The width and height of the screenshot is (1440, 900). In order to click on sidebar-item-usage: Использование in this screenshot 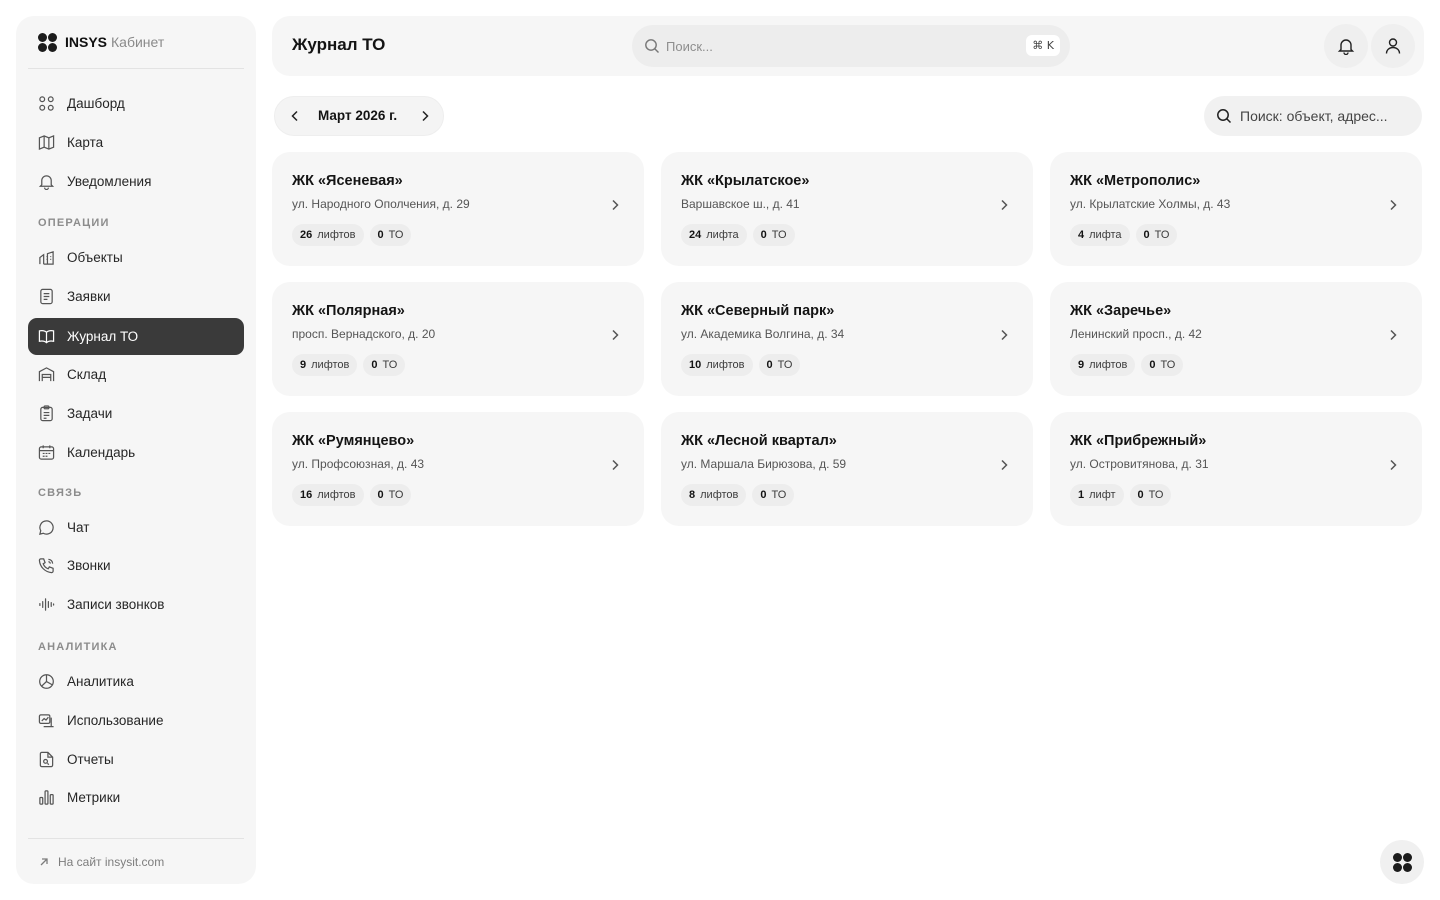, I will do `click(136, 720)`.